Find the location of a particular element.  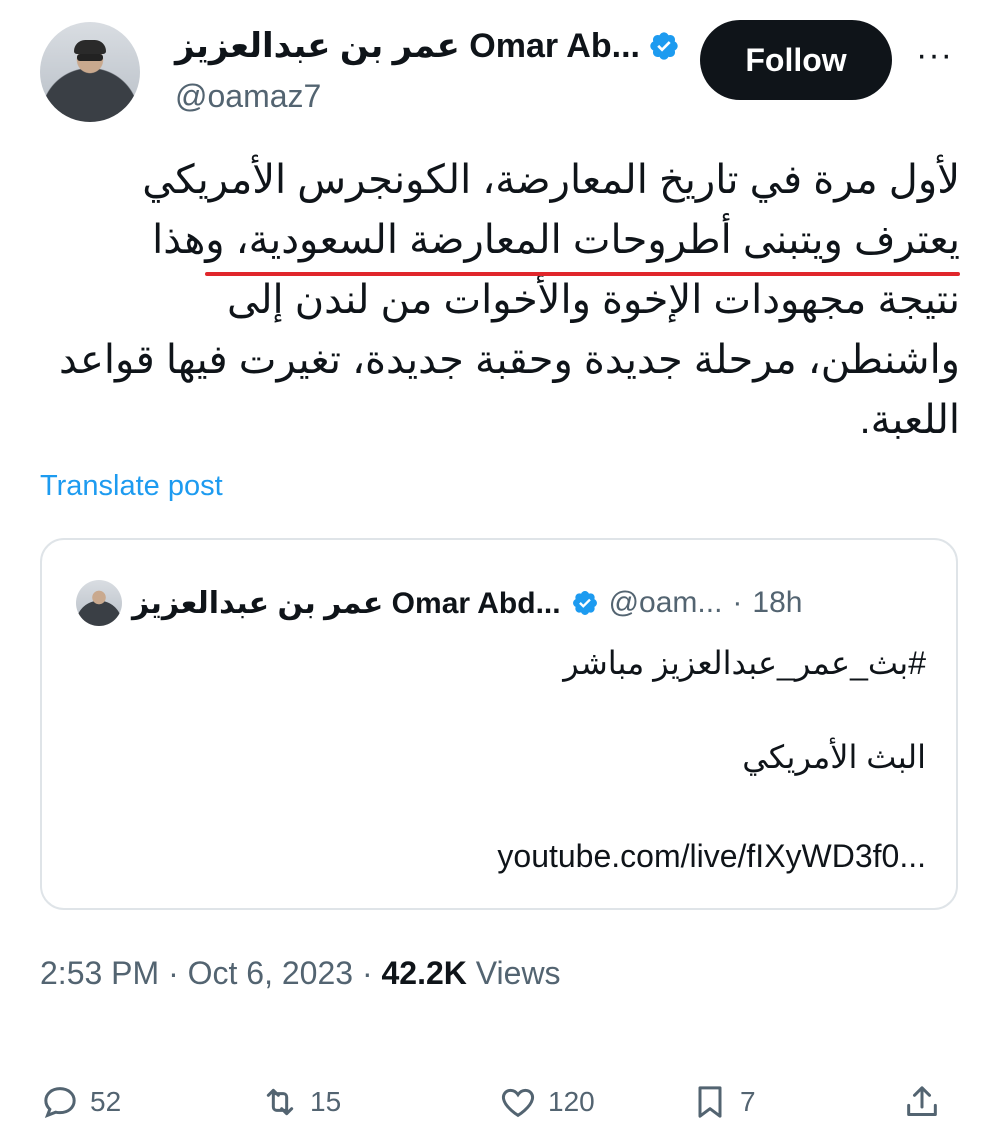

verified-badge-icon is located at coordinates (664, 46).